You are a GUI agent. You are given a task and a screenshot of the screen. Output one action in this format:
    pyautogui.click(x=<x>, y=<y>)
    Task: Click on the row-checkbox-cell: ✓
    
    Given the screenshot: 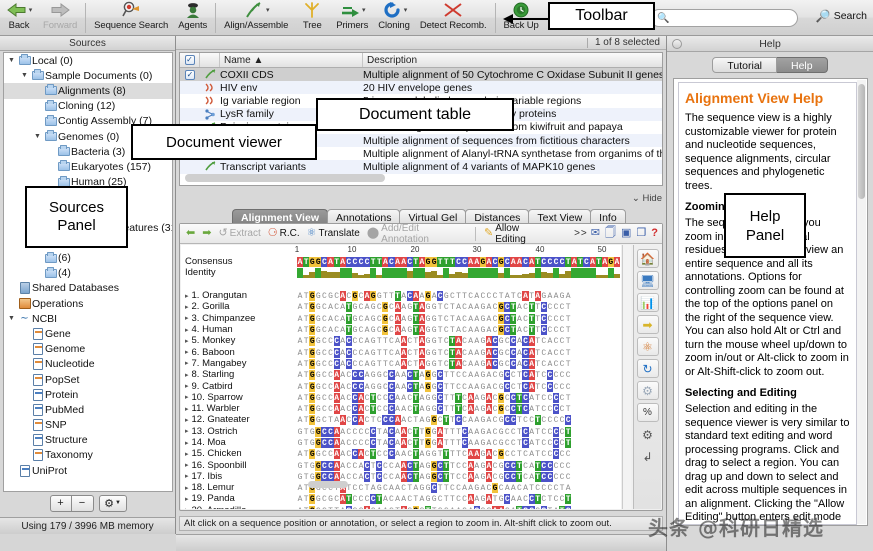 What is the action you would take?
    pyautogui.click(x=190, y=74)
    